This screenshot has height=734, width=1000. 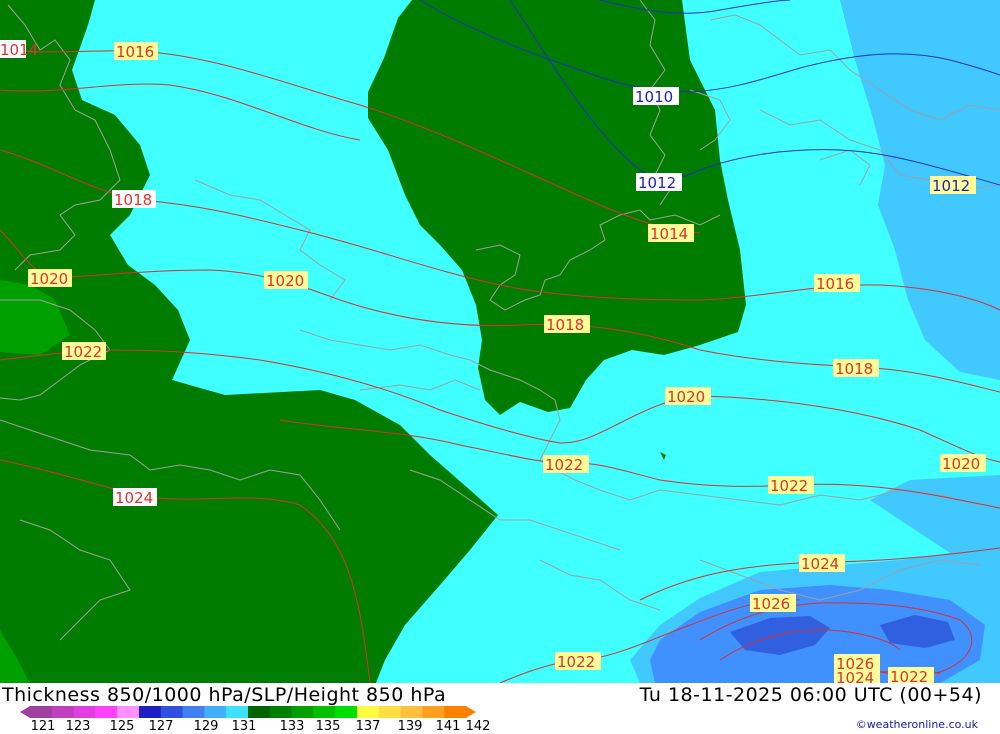 I want to click on isobar-label: 1010, so click(x=656, y=96).